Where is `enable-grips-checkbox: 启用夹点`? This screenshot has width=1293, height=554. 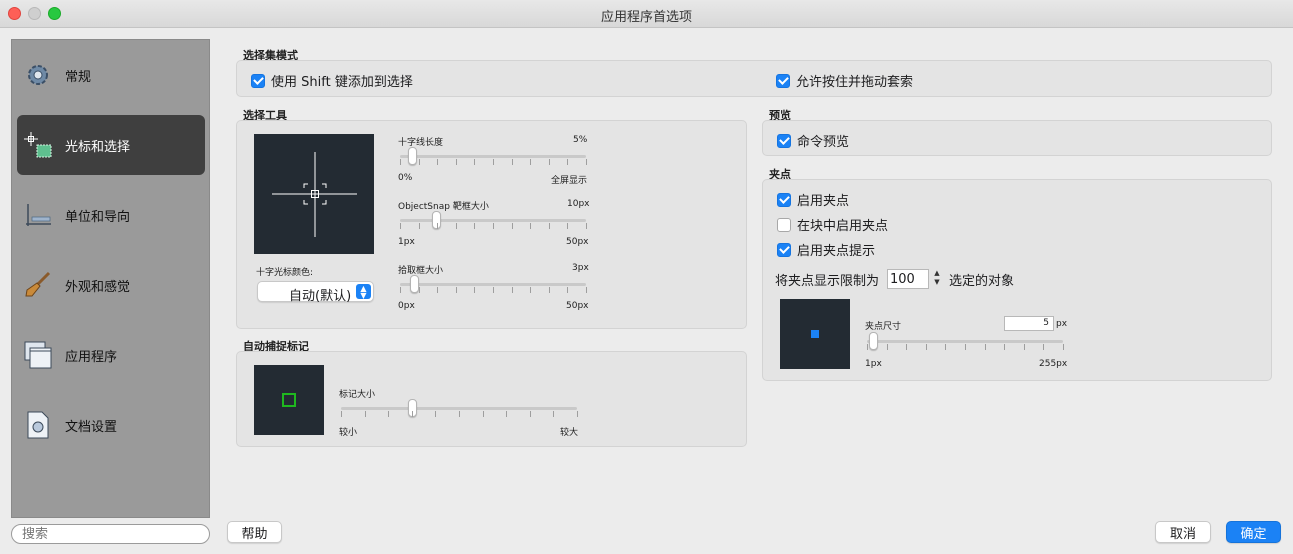
enable-grips-checkbox: 启用夹点 is located at coordinates (813, 199).